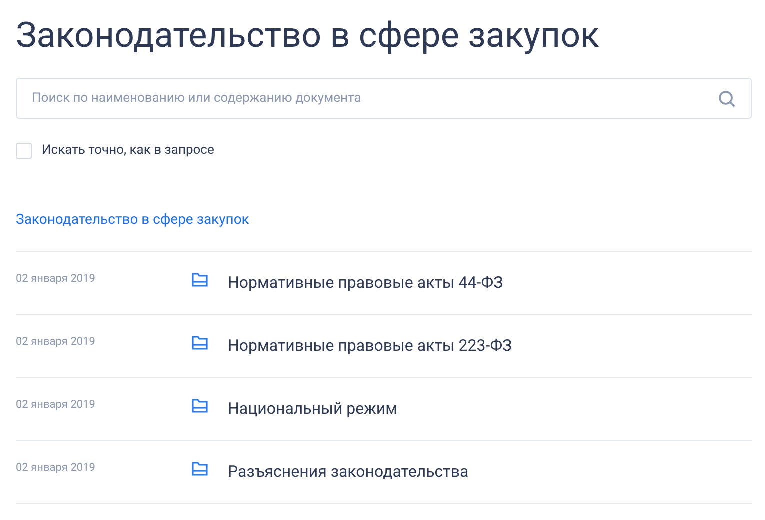 The height and width of the screenshot is (520, 765). What do you see at coordinates (308, 36) in the screenshot?
I see `page-title: Законодательство в сфере закупок` at bounding box center [308, 36].